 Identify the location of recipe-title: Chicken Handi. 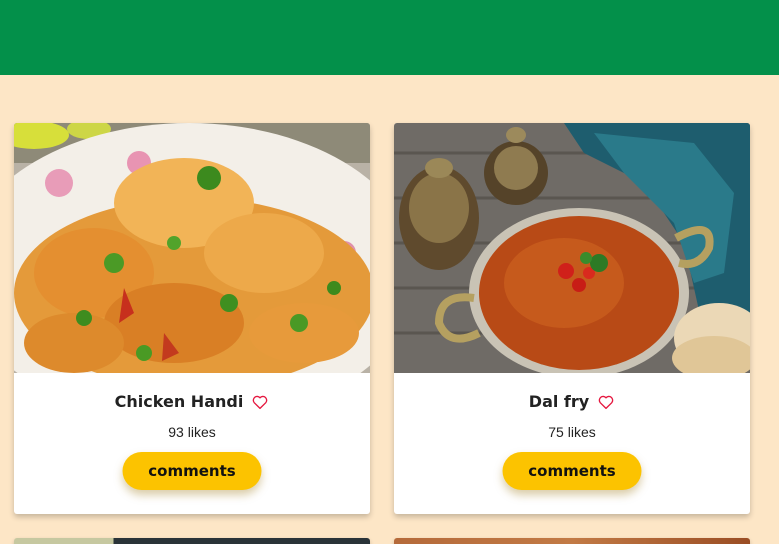
(179, 401).